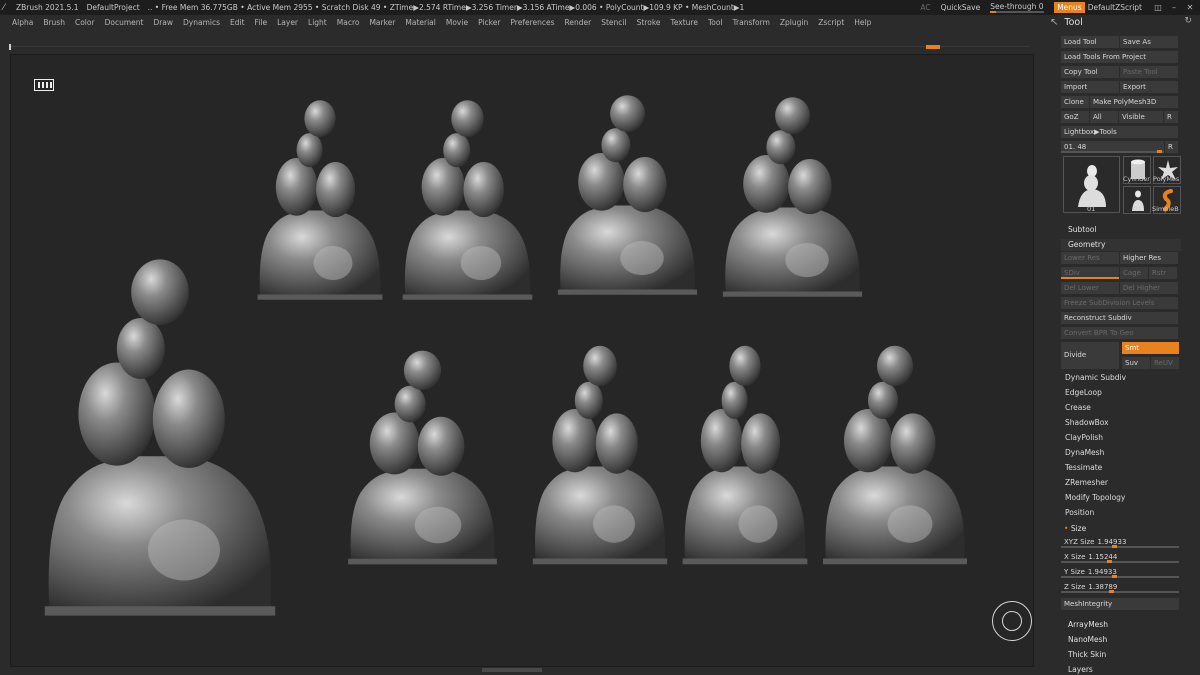 The width and height of the screenshot is (1200, 675). What do you see at coordinates (1090, 258) in the screenshot?
I see `lower-res-button: Lower Res` at bounding box center [1090, 258].